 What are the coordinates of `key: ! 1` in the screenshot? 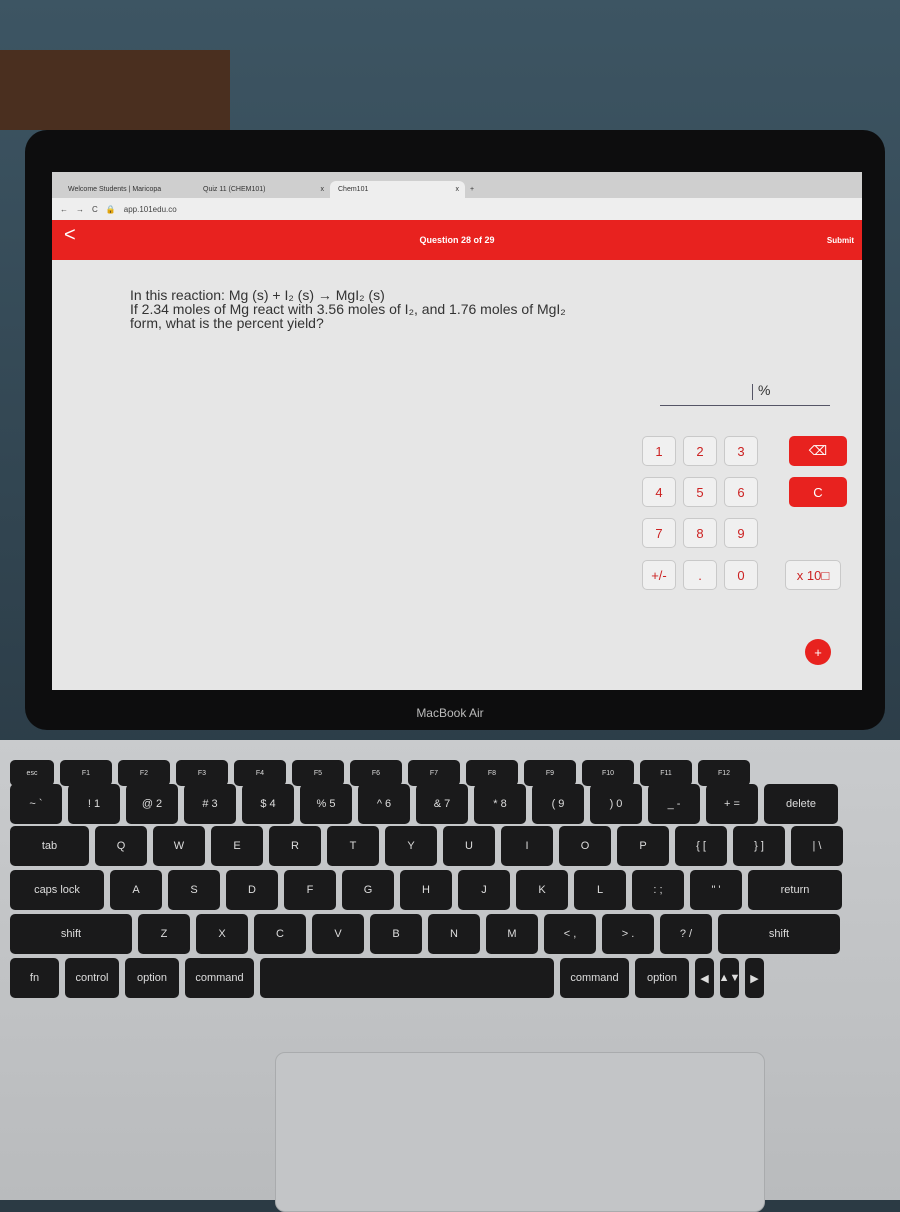 It's located at (94, 804).